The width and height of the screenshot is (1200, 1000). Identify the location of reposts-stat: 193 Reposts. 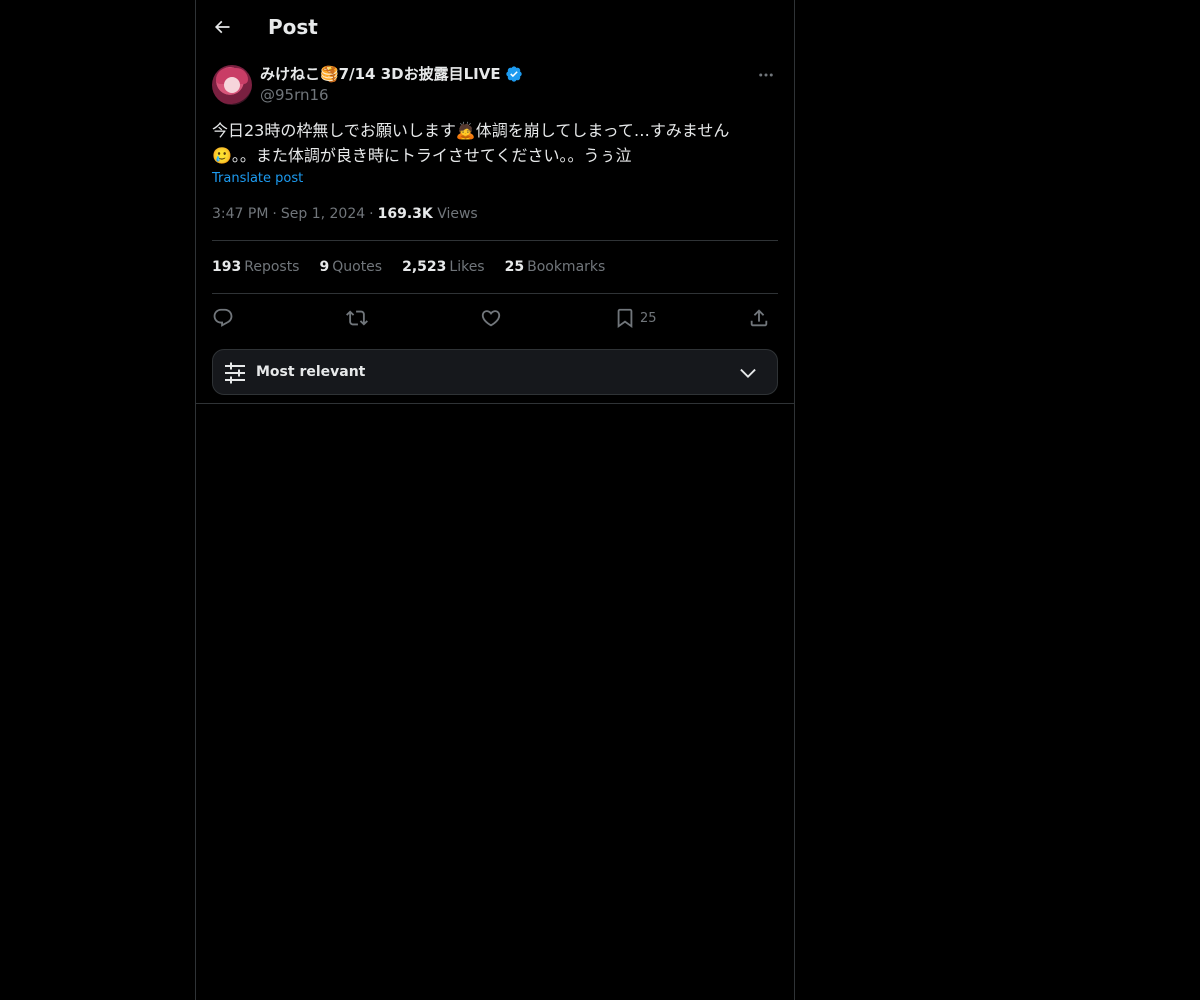
(255, 267).